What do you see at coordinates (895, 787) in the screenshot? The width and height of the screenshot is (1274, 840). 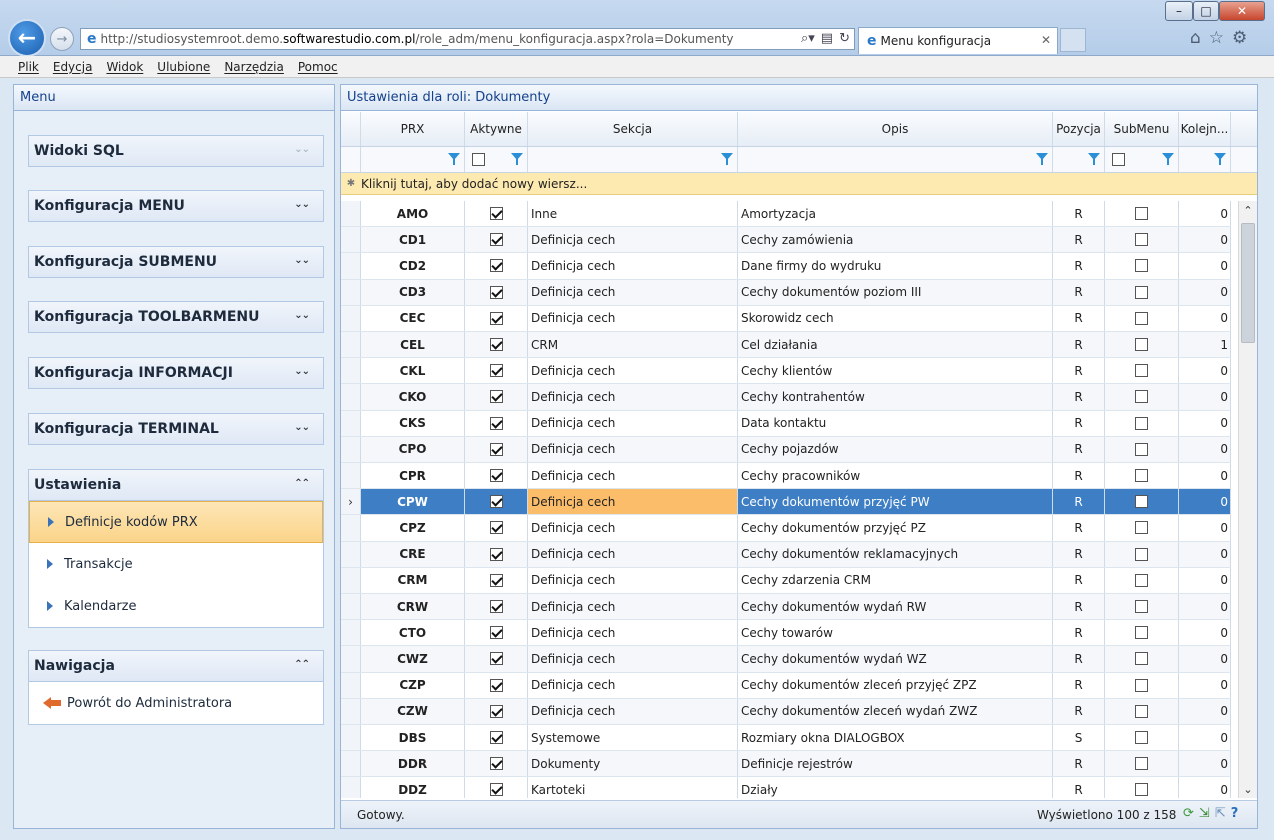 I see `cell-opis: Działy` at bounding box center [895, 787].